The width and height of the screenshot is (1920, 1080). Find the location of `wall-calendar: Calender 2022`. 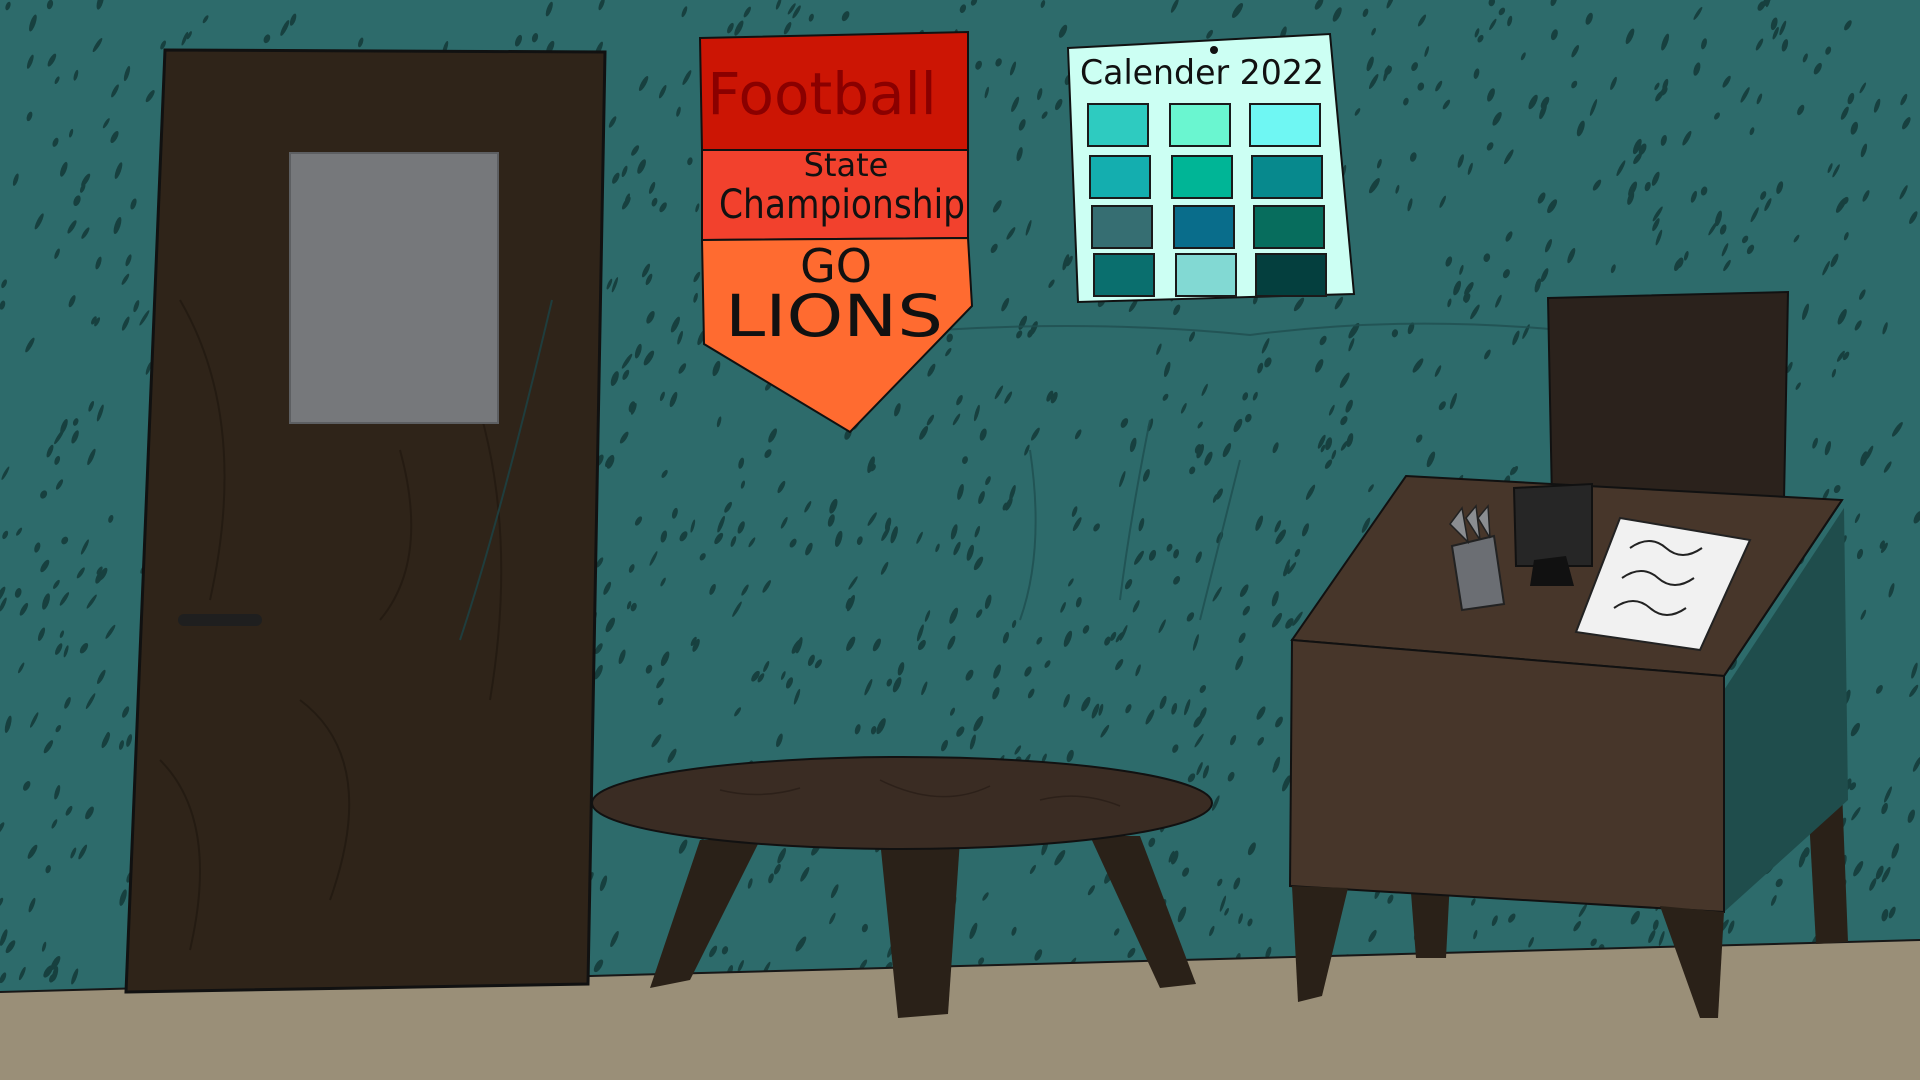

wall-calendar: Calender 2022 is located at coordinates (1211, 168).